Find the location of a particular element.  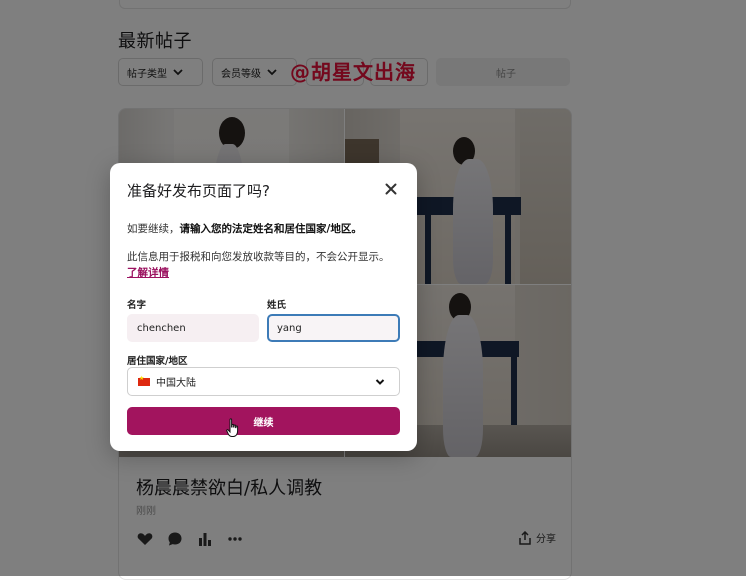

first-name-field: chenchen is located at coordinates (193, 328).